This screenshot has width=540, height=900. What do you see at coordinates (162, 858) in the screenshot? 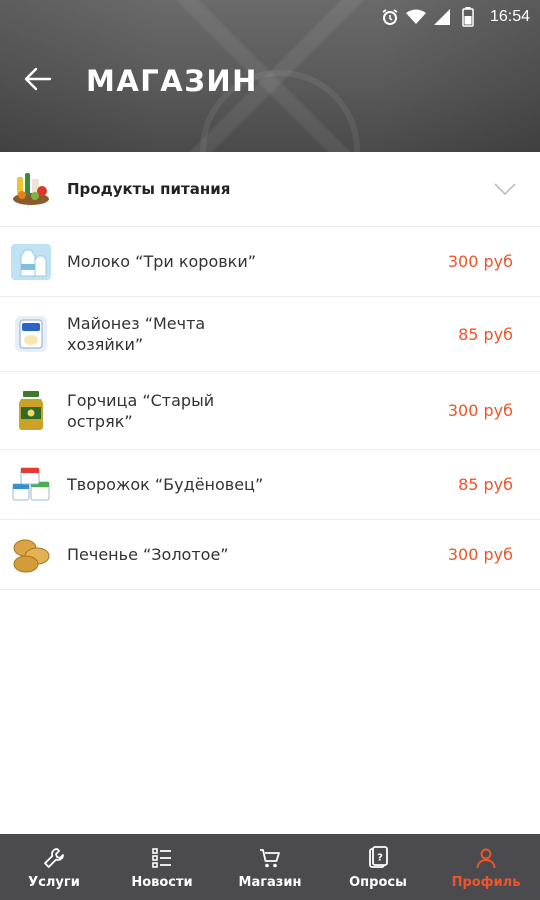
I see `list-icon` at bounding box center [162, 858].